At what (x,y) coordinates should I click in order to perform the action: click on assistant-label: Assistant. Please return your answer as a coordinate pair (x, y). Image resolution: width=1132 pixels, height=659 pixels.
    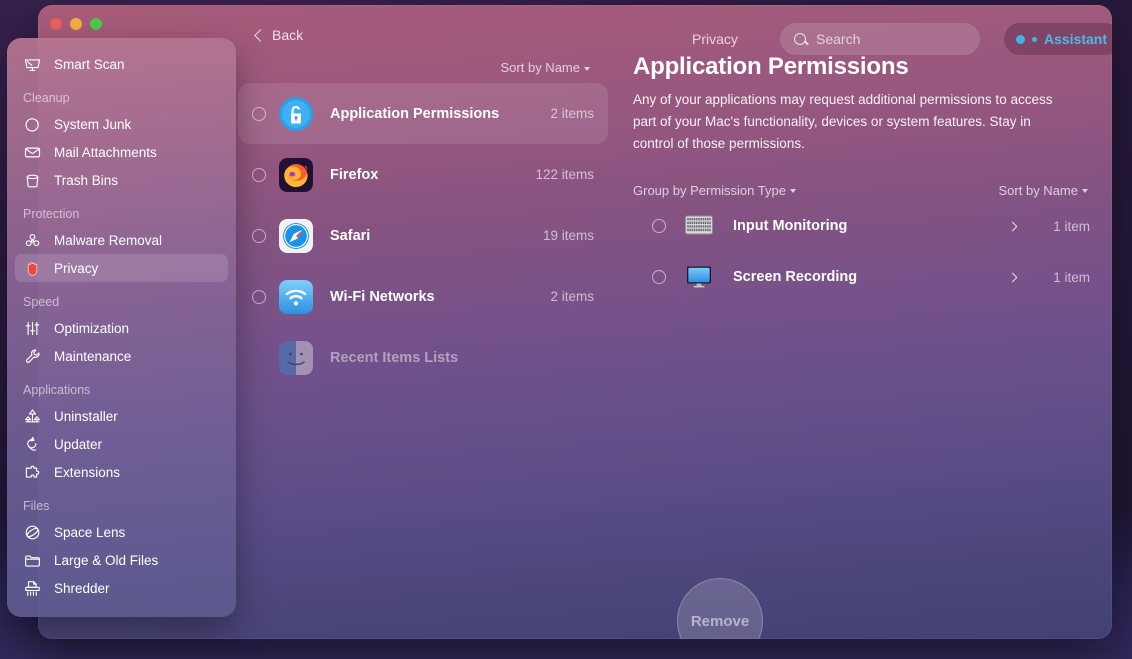
    Looking at the image, I should click on (1076, 39).